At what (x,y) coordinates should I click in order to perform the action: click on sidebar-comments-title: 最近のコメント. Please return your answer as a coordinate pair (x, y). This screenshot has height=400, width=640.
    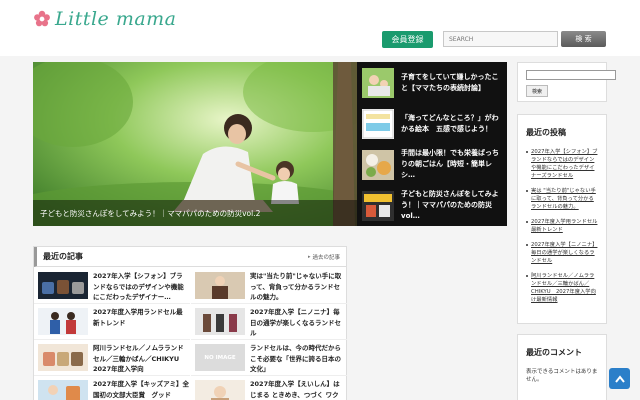
    Looking at the image, I should click on (554, 352).